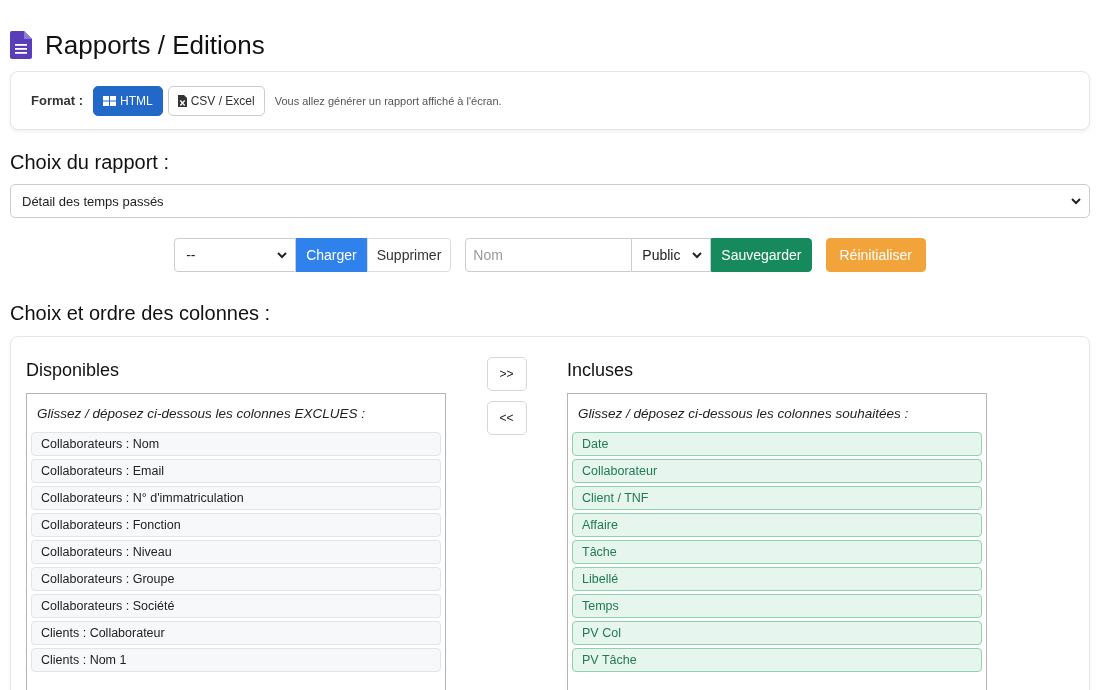 This screenshot has height=690, width=1100. I want to click on load-button: Charger, so click(331, 255).